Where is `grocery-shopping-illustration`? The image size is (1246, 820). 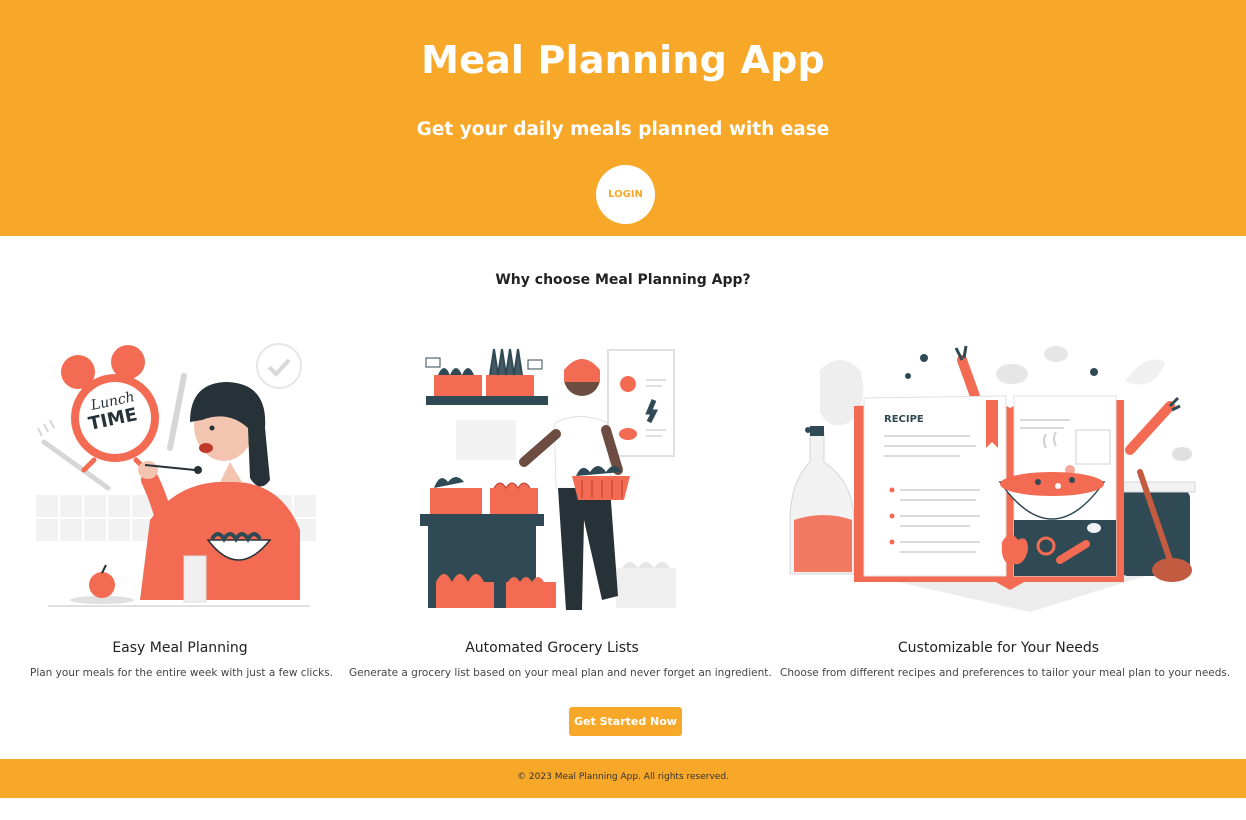 grocery-shopping-illustration is located at coordinates (548, 479).